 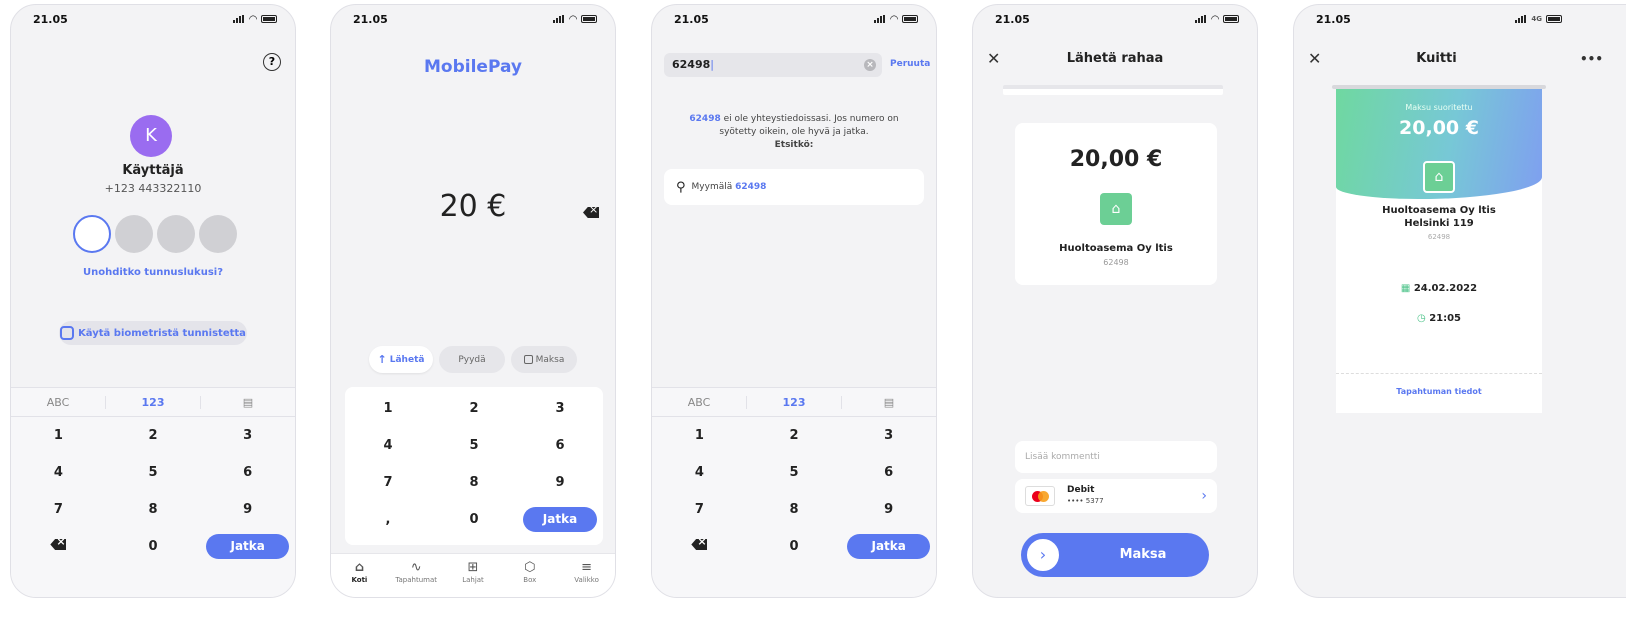 I want to click on send-tab-label: Lähetä, so click(x=407, y=359).